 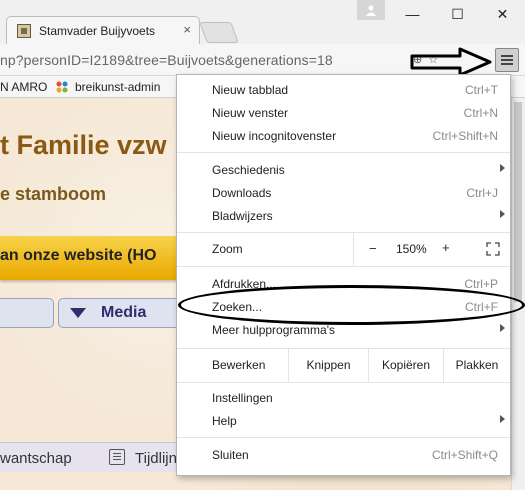 I want to click on tab-title: Stamvader Buijyvoets, so click(x=97, y=31).